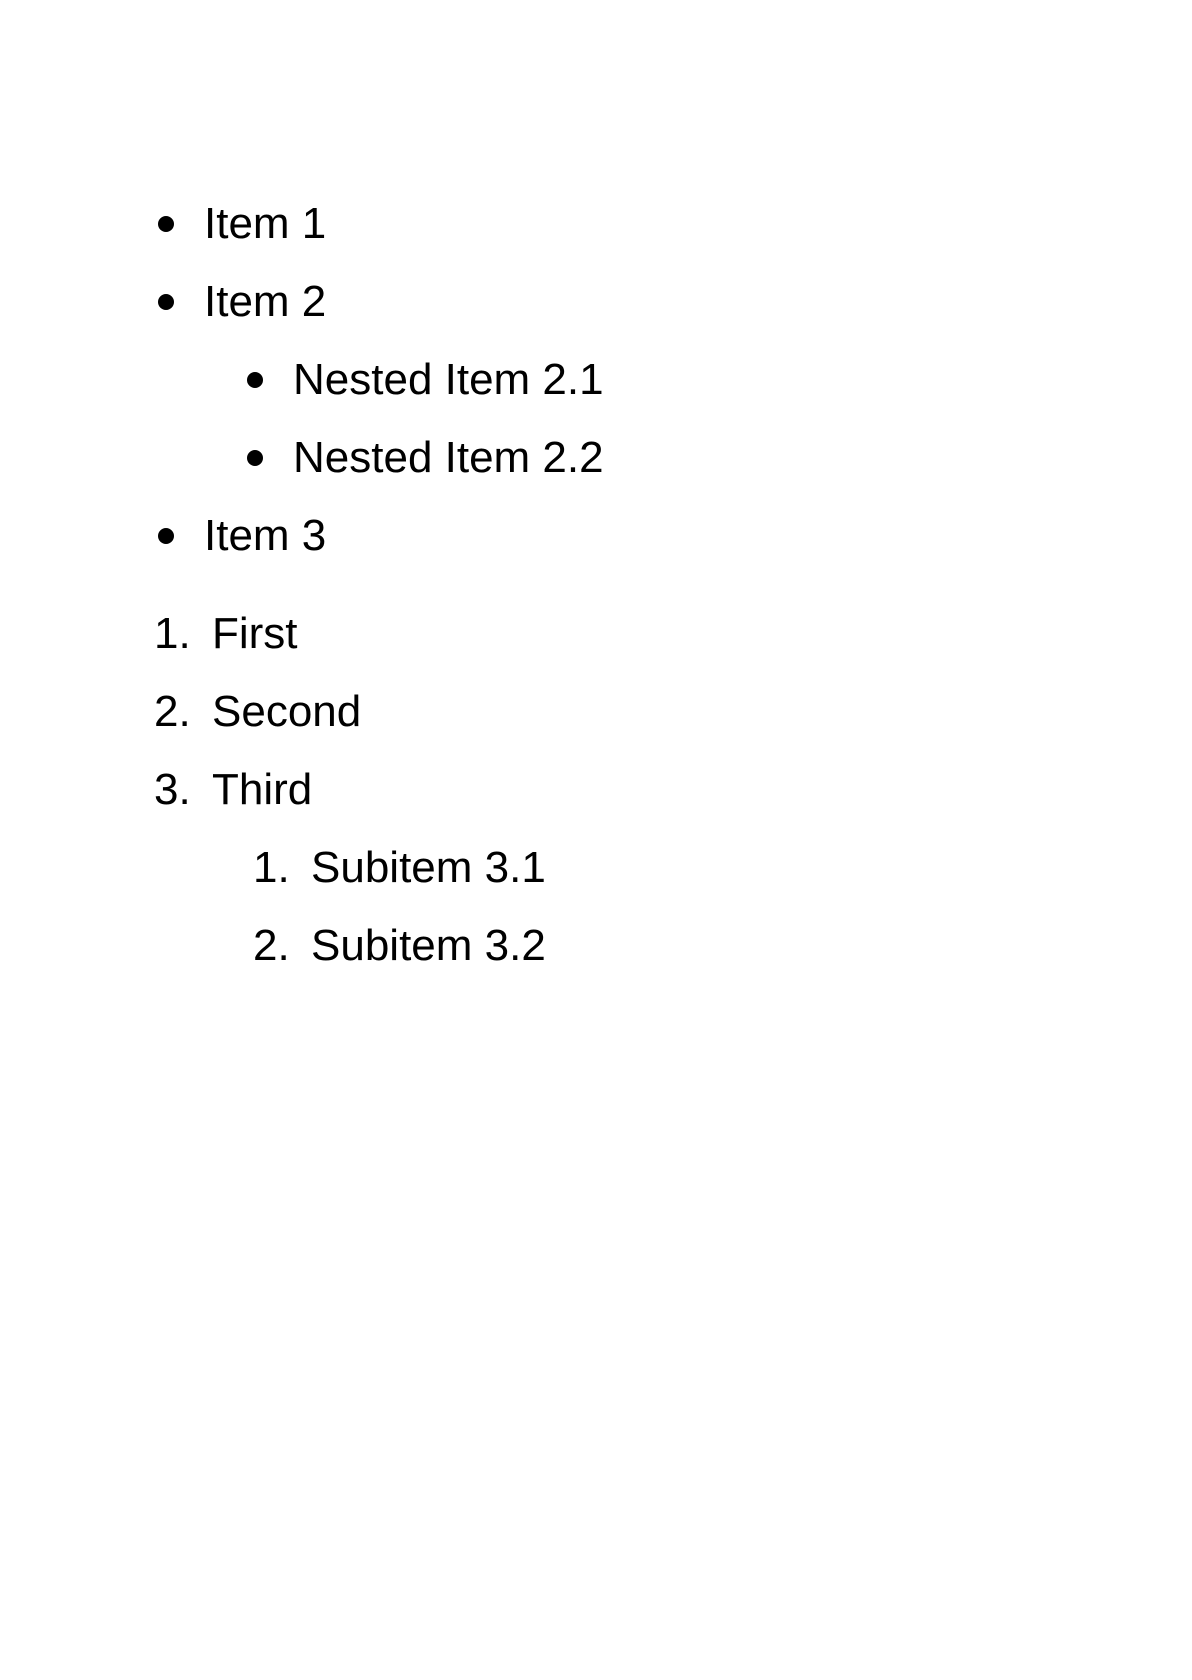  I want to click on list-item-label: Item 2, so click(265, 301).